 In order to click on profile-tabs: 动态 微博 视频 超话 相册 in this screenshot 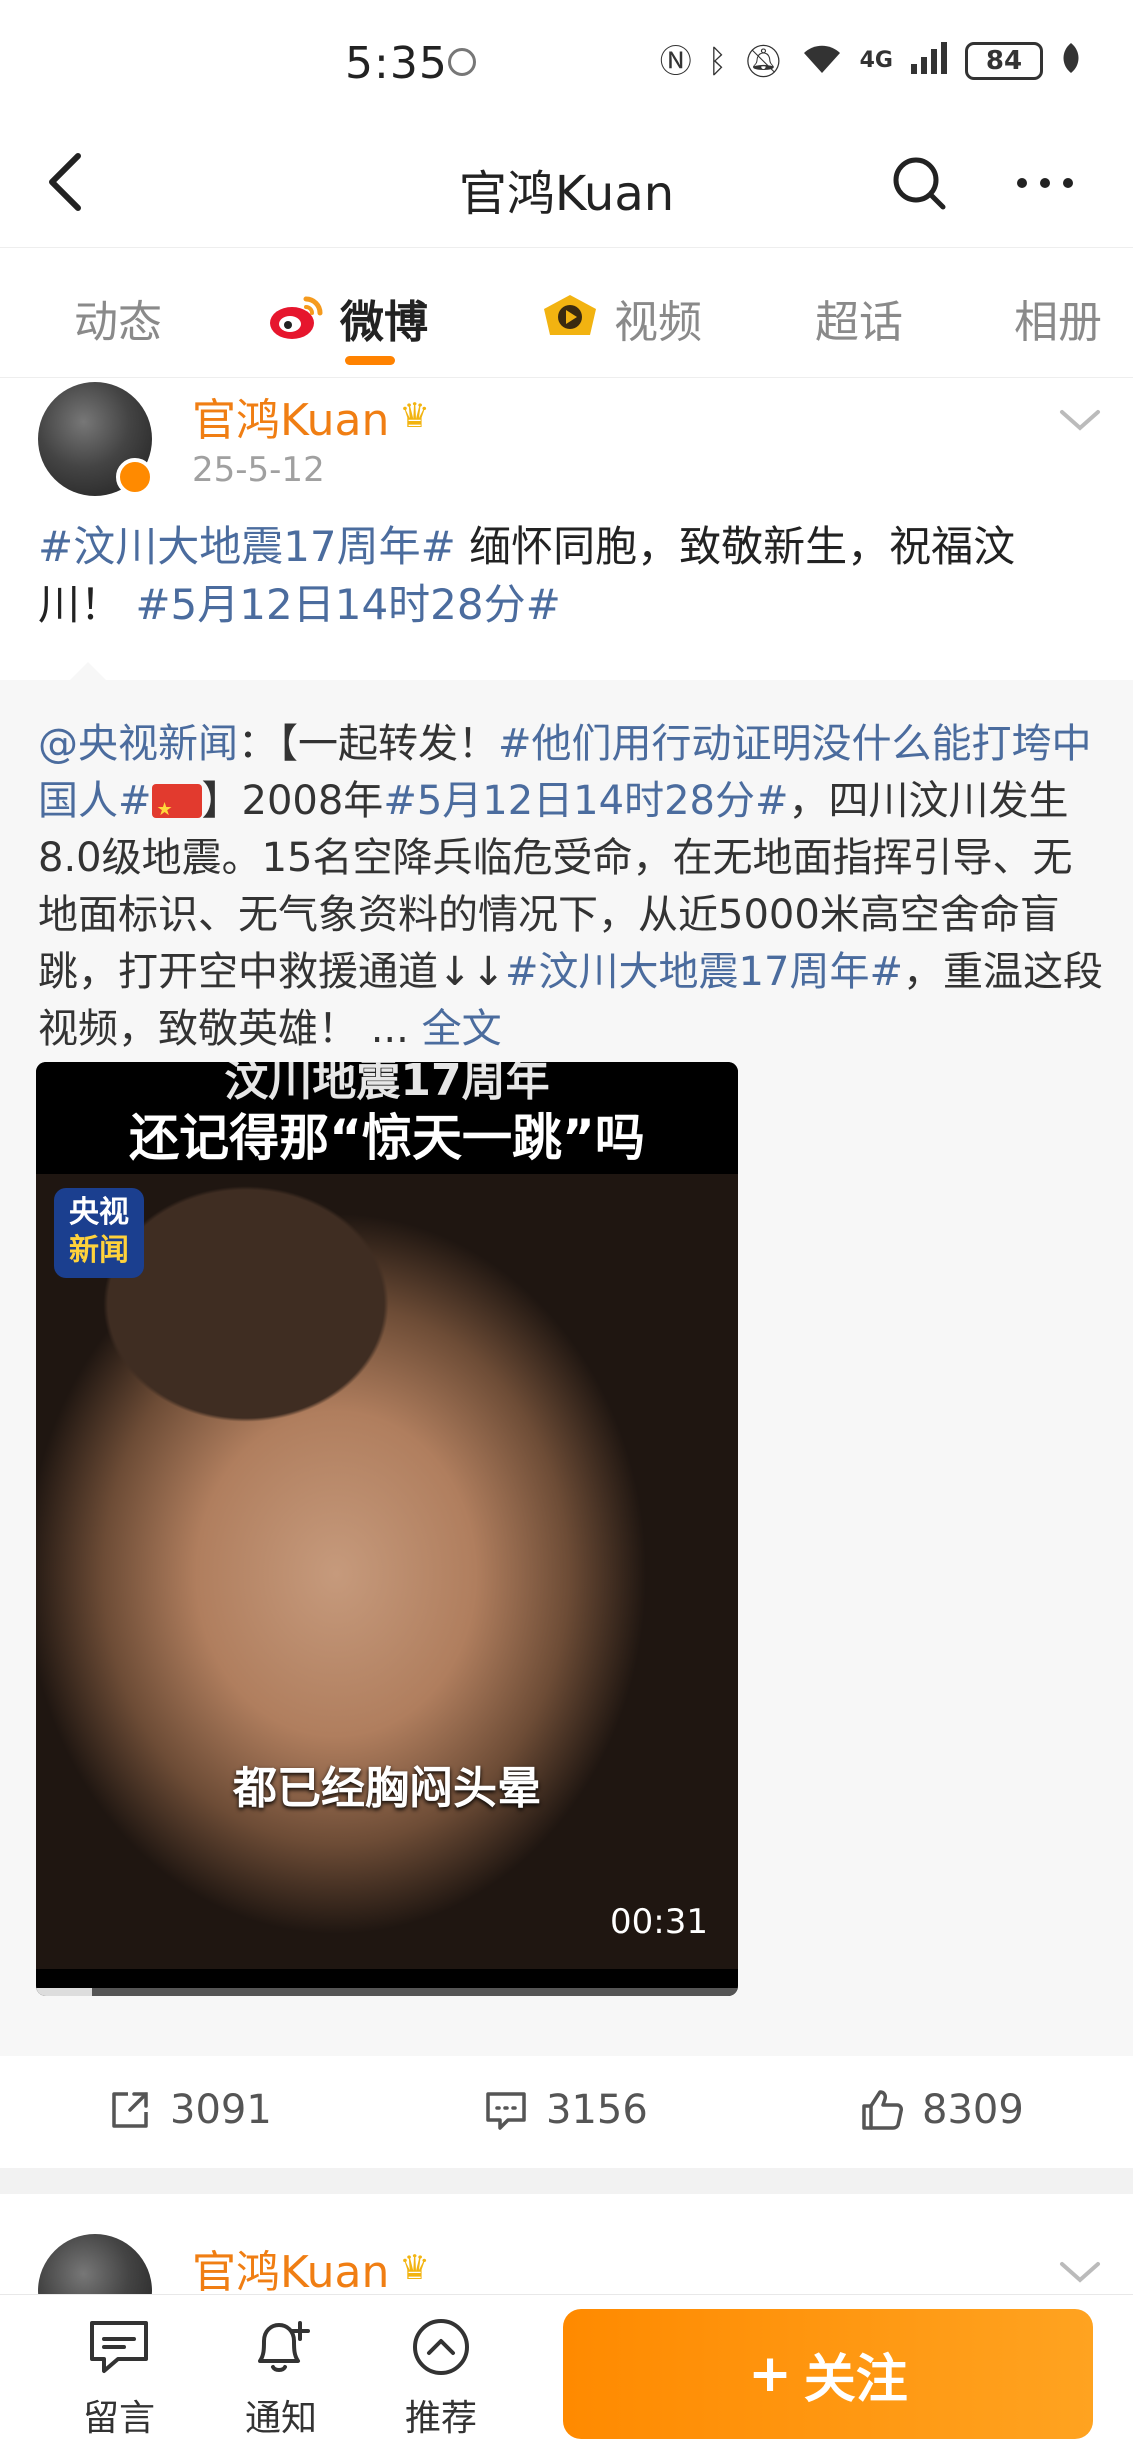, I will do `click(566, 313)`.